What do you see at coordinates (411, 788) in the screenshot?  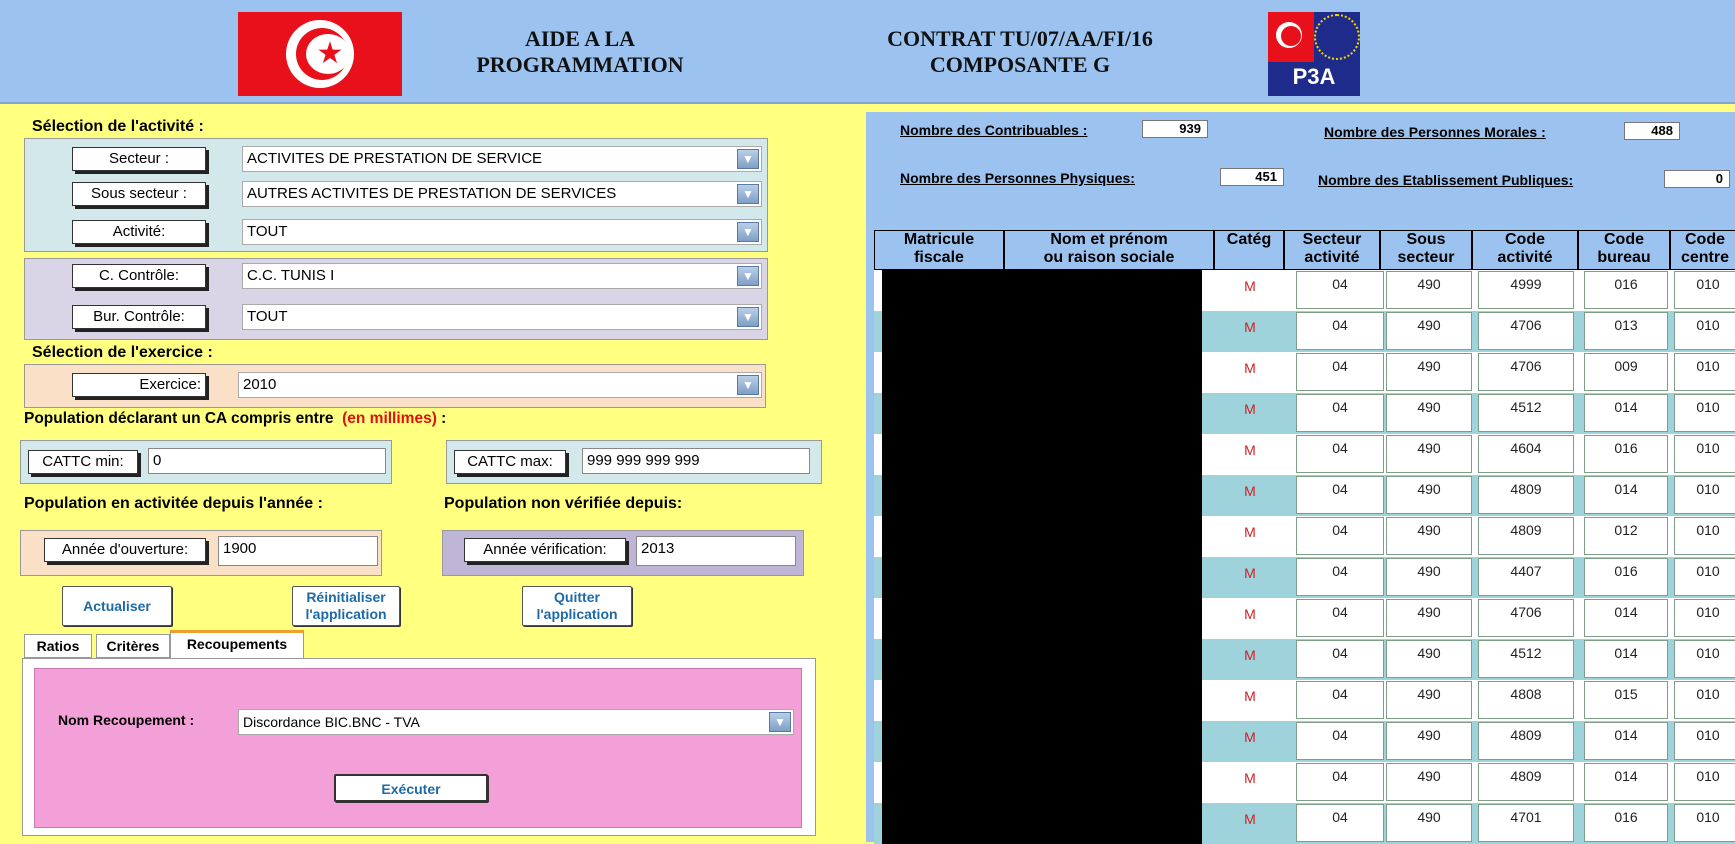 I see `executer-button: Exécuter` at bounding box center [411, 788].